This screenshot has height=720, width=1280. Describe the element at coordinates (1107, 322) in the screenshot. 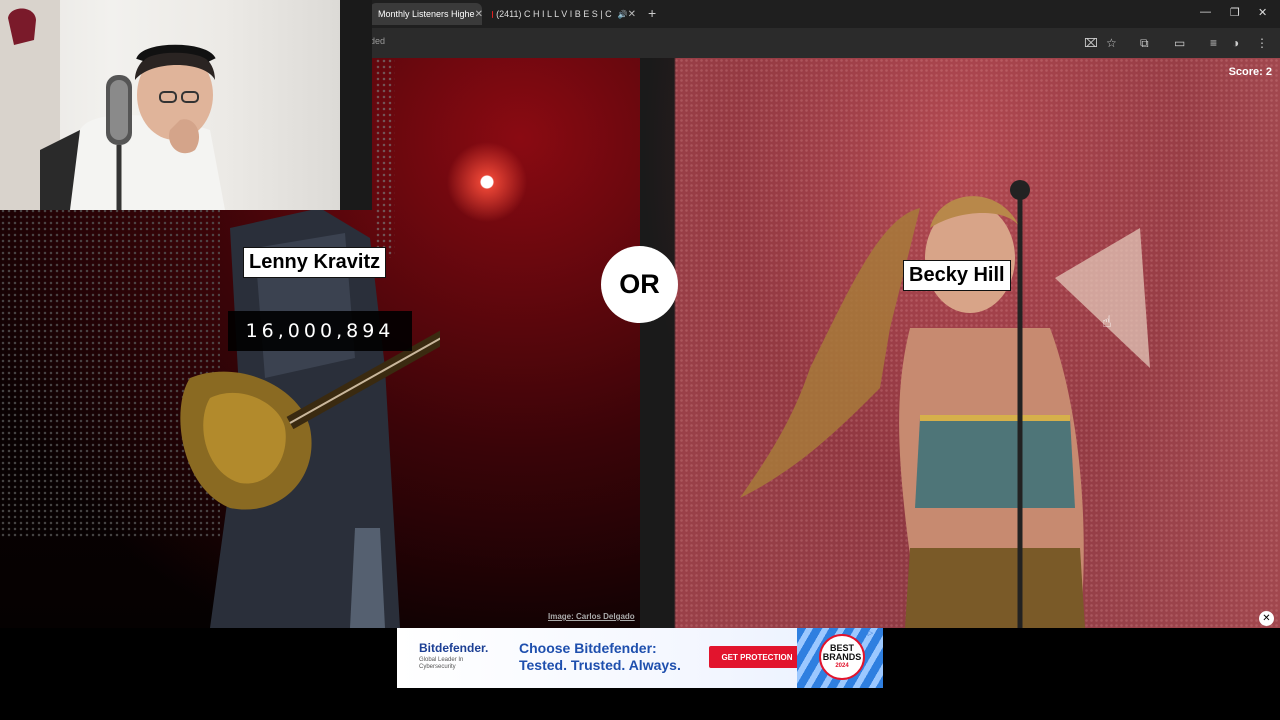

I see `hand-cursor-icon: ☝` at that location.